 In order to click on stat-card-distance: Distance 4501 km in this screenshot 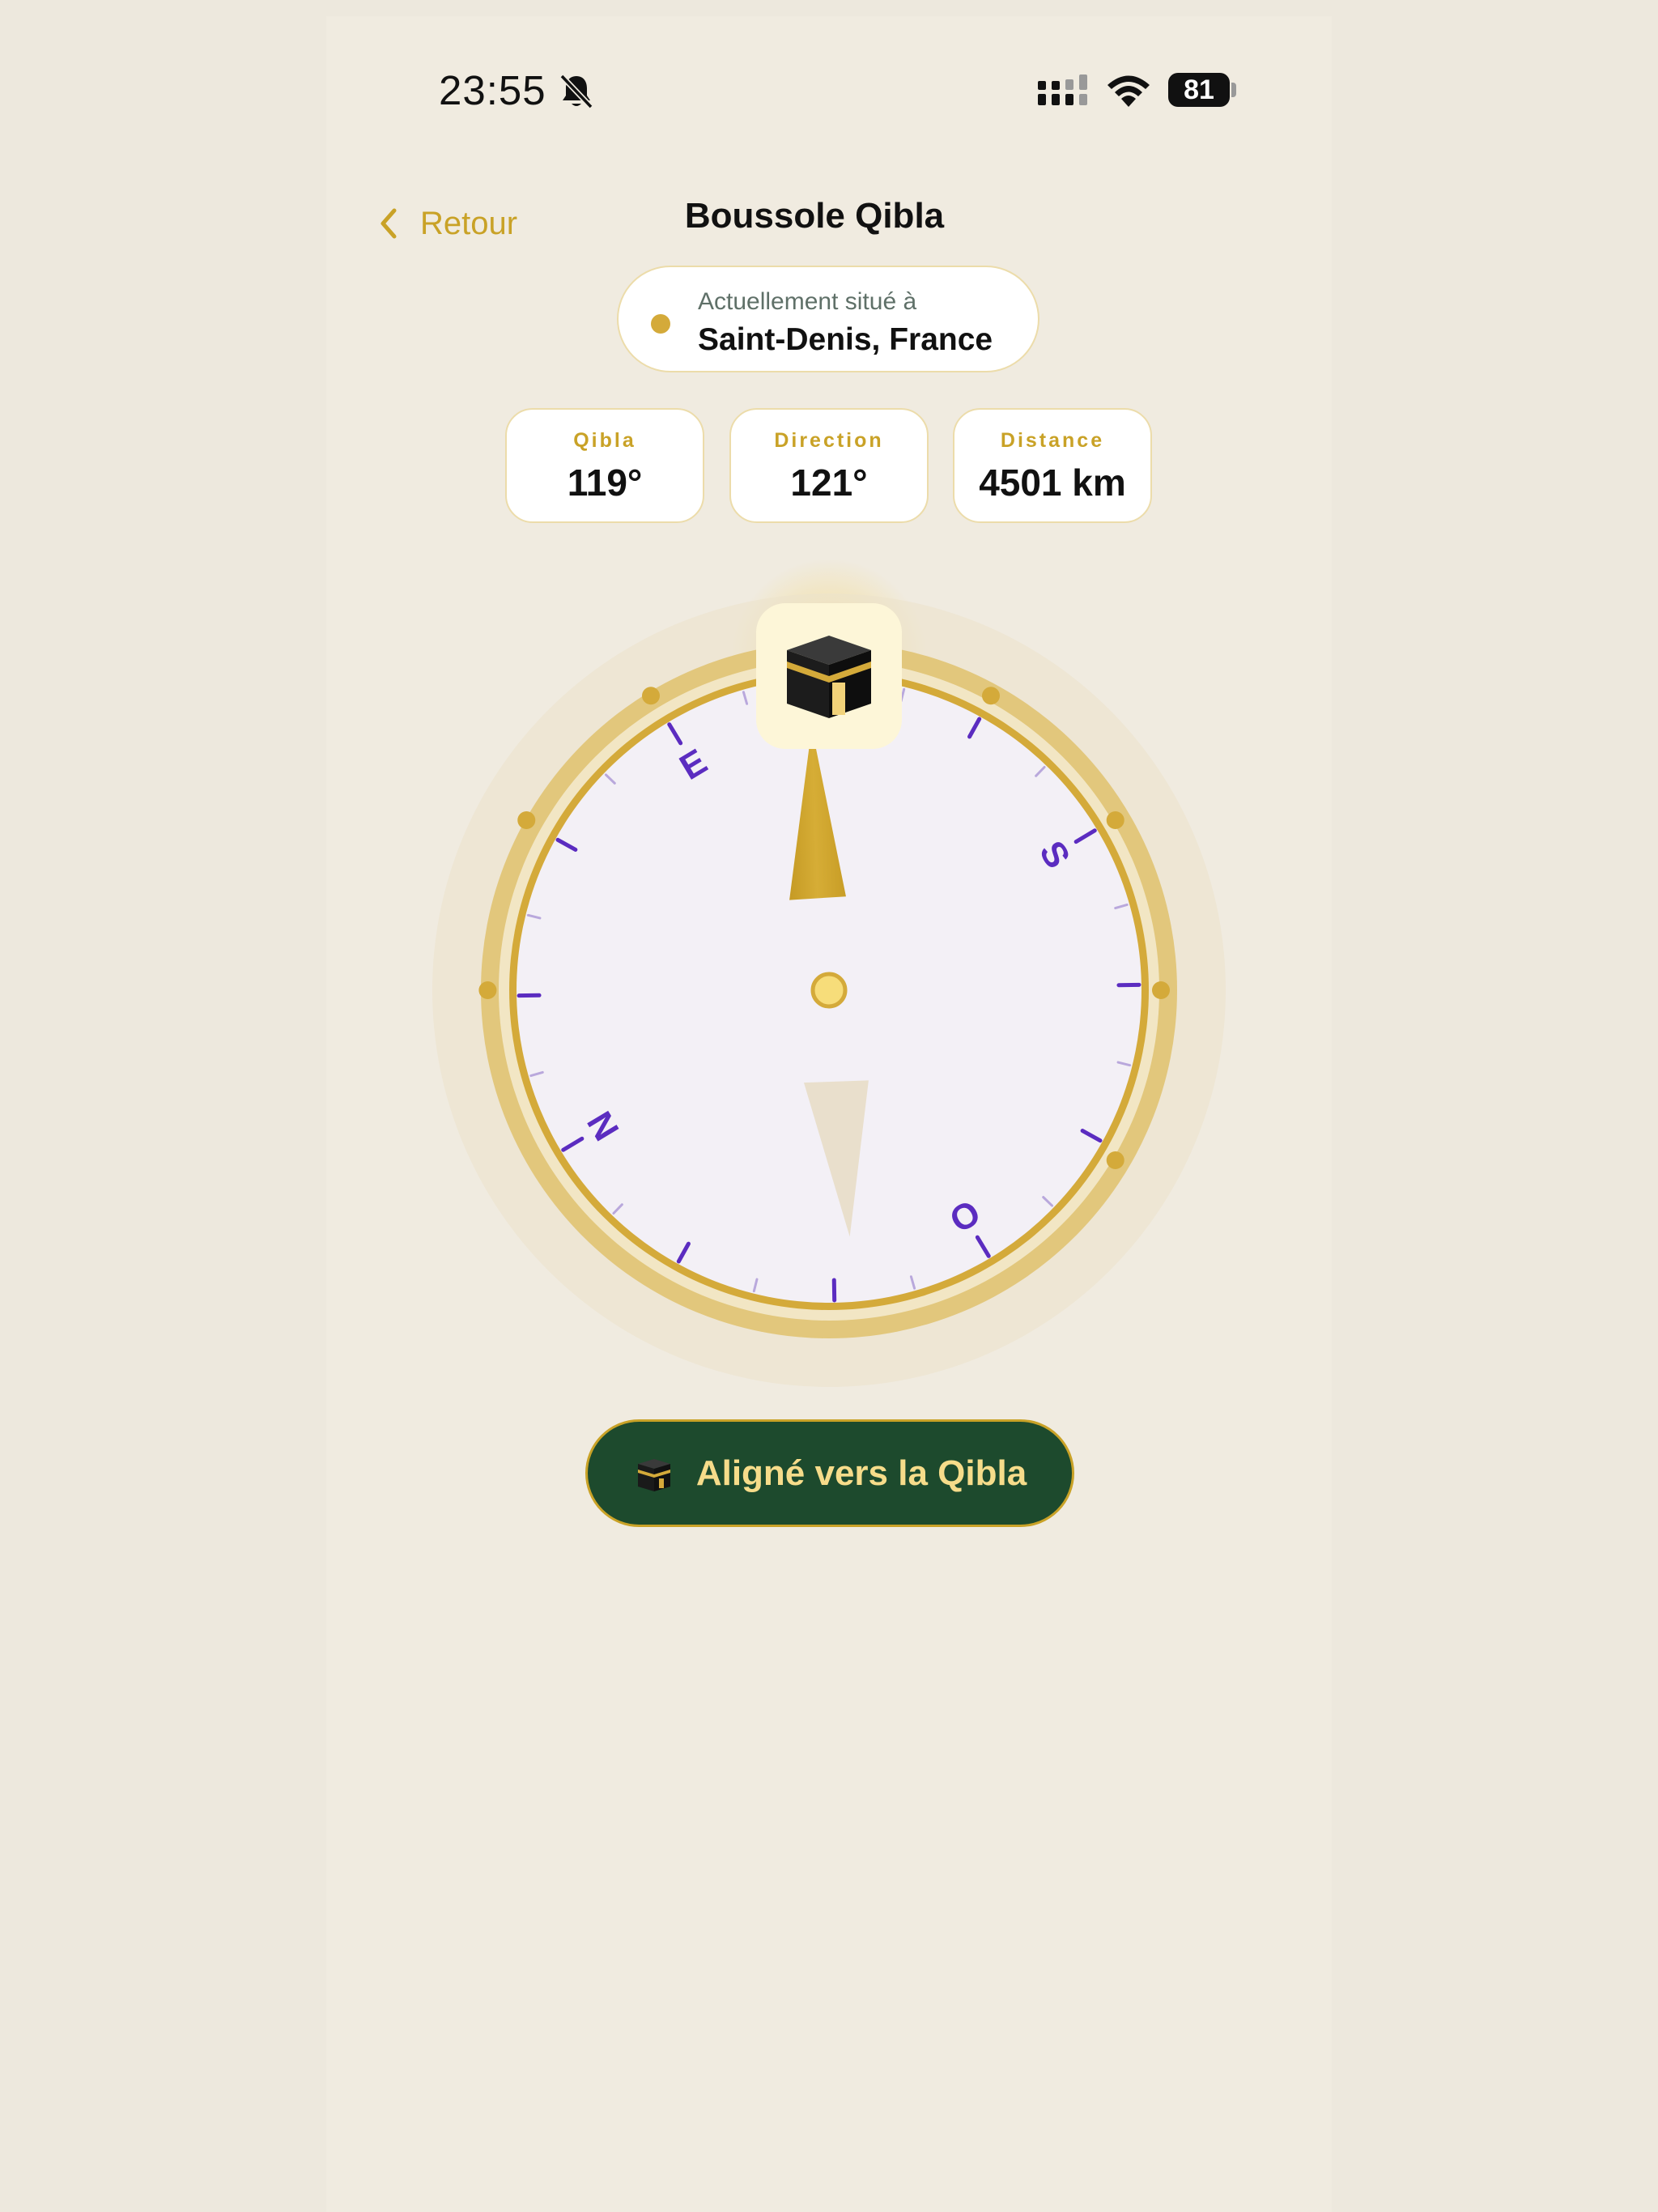, I will do `click(1052, 466)`.